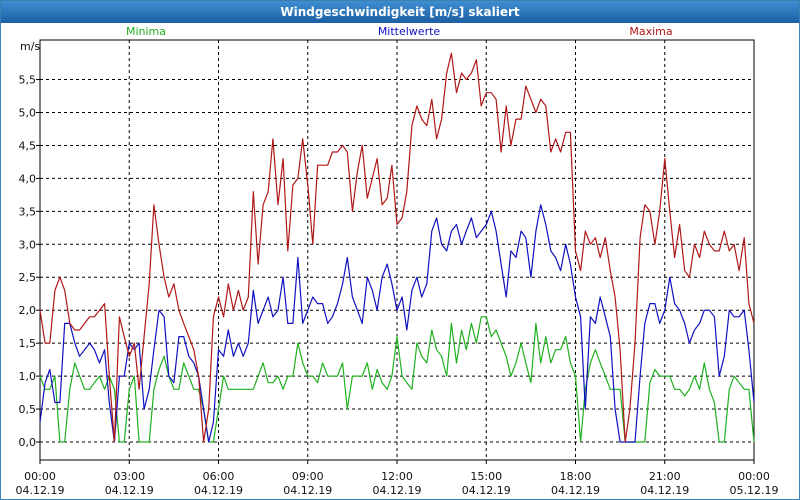  I want to click on x-tick-time: 06:00, so click(219, 476).